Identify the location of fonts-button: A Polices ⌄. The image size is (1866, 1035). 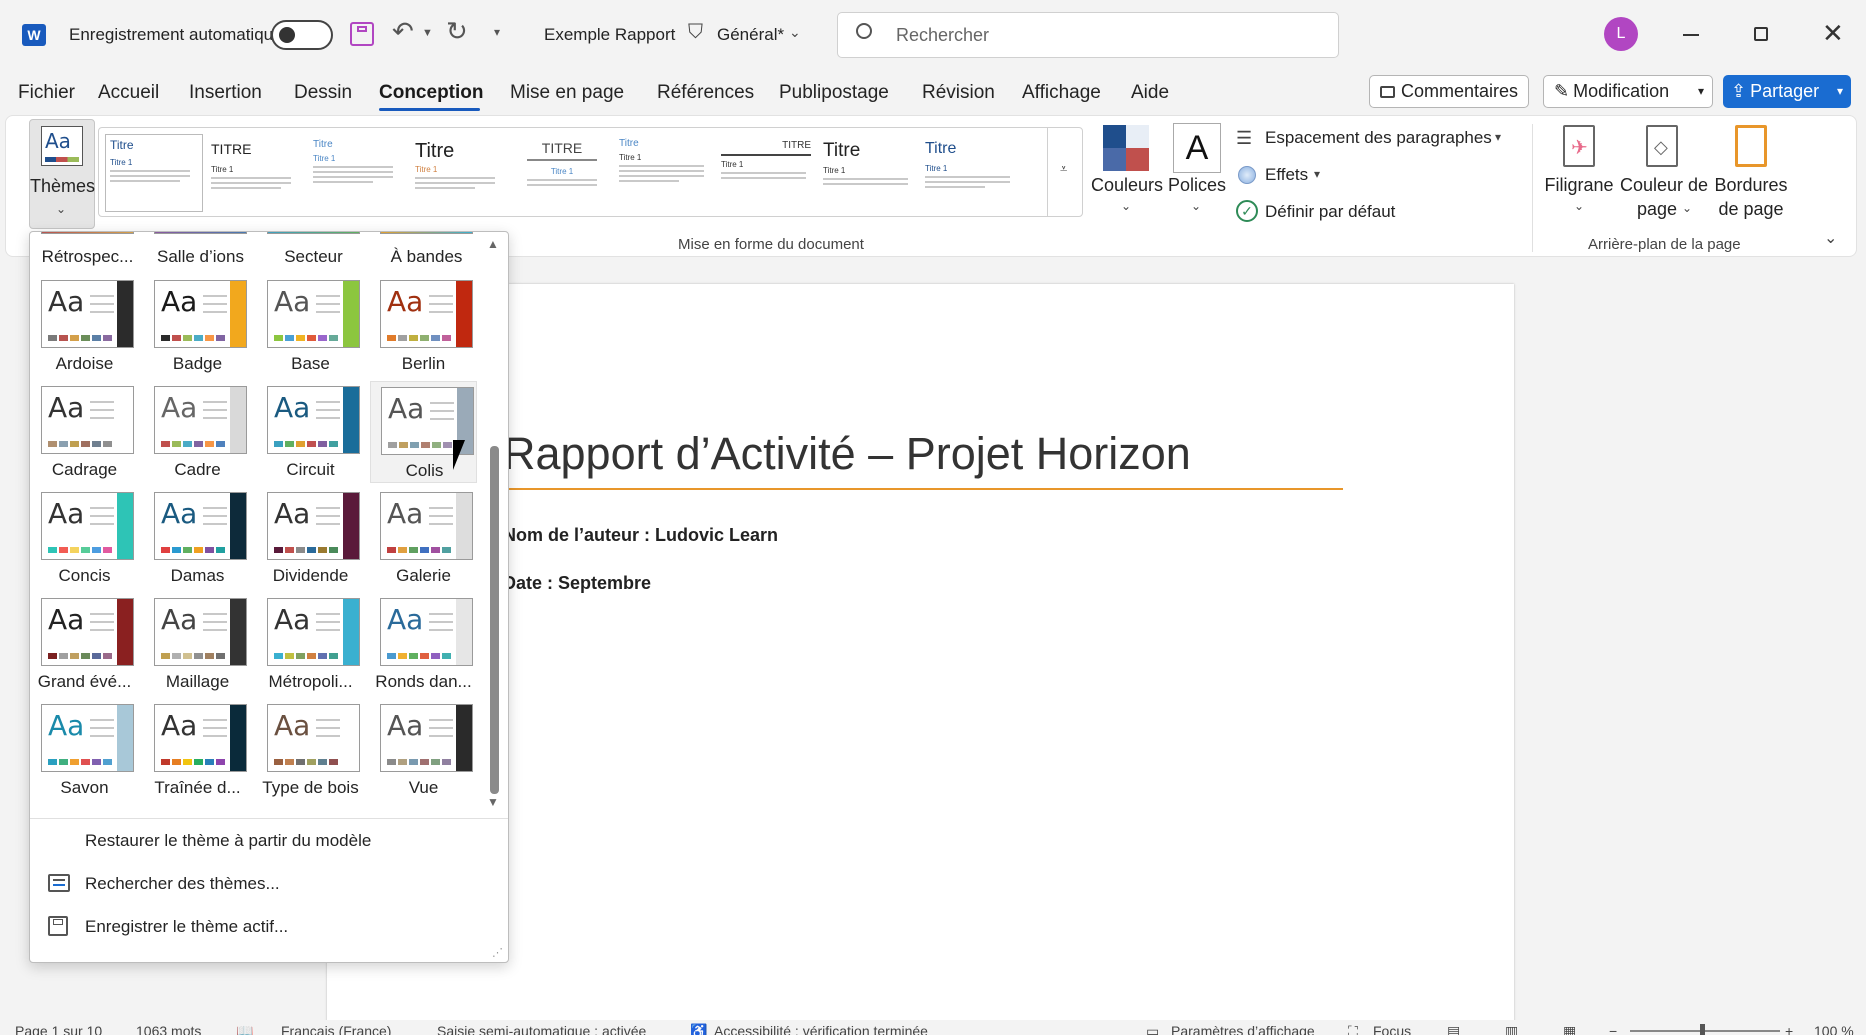
(1197, 171).